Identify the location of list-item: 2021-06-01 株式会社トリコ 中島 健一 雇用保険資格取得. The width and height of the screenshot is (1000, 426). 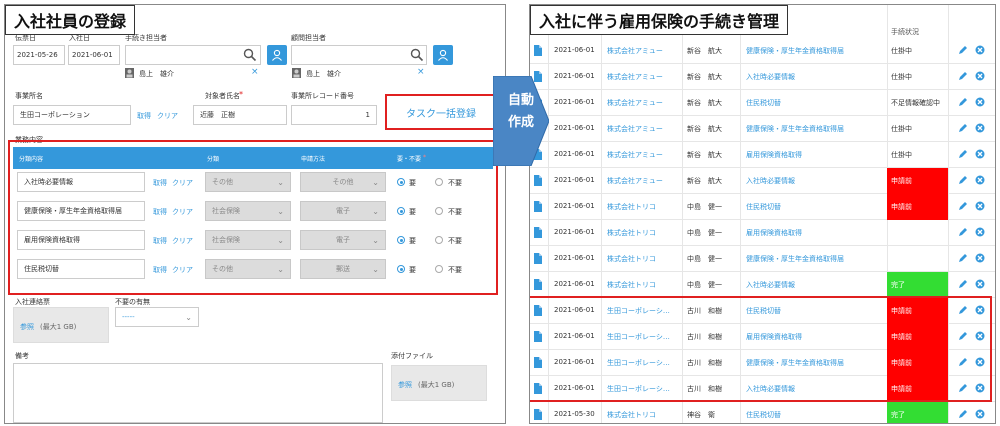
(762, 233).